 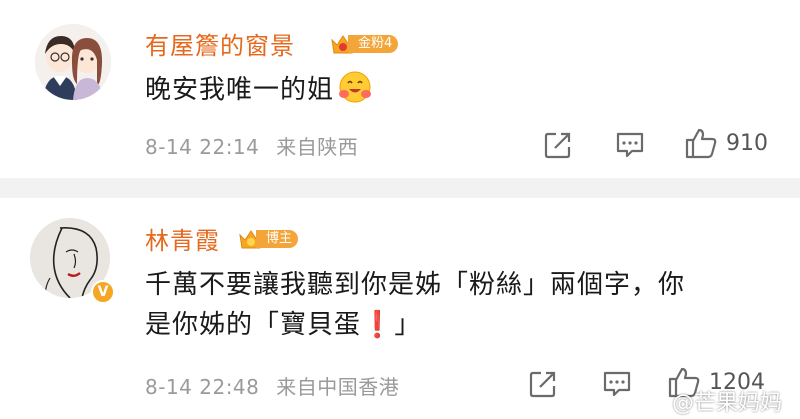 What do you see at coordinates (272, 385) in the screenshot?
I see `comment-meta: 8-14 22:48 来自中国香港` at bounding box center [272, 385].